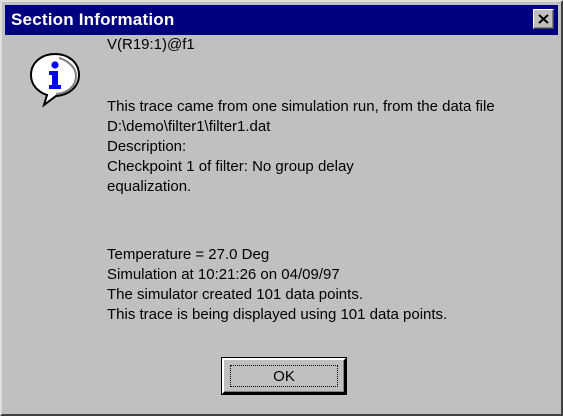  Describe the element at coordinates (149, 186) in the screenshot. I see `description-text-cont: equalization.` at that location.